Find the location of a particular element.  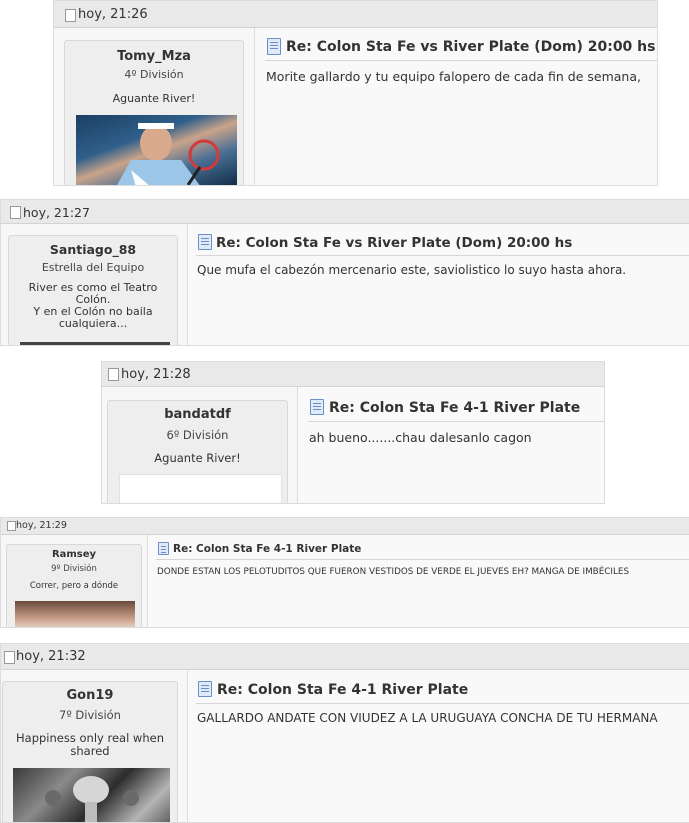

post-timestamp: hoy, 21:26 is located at coordinates (113, 14).